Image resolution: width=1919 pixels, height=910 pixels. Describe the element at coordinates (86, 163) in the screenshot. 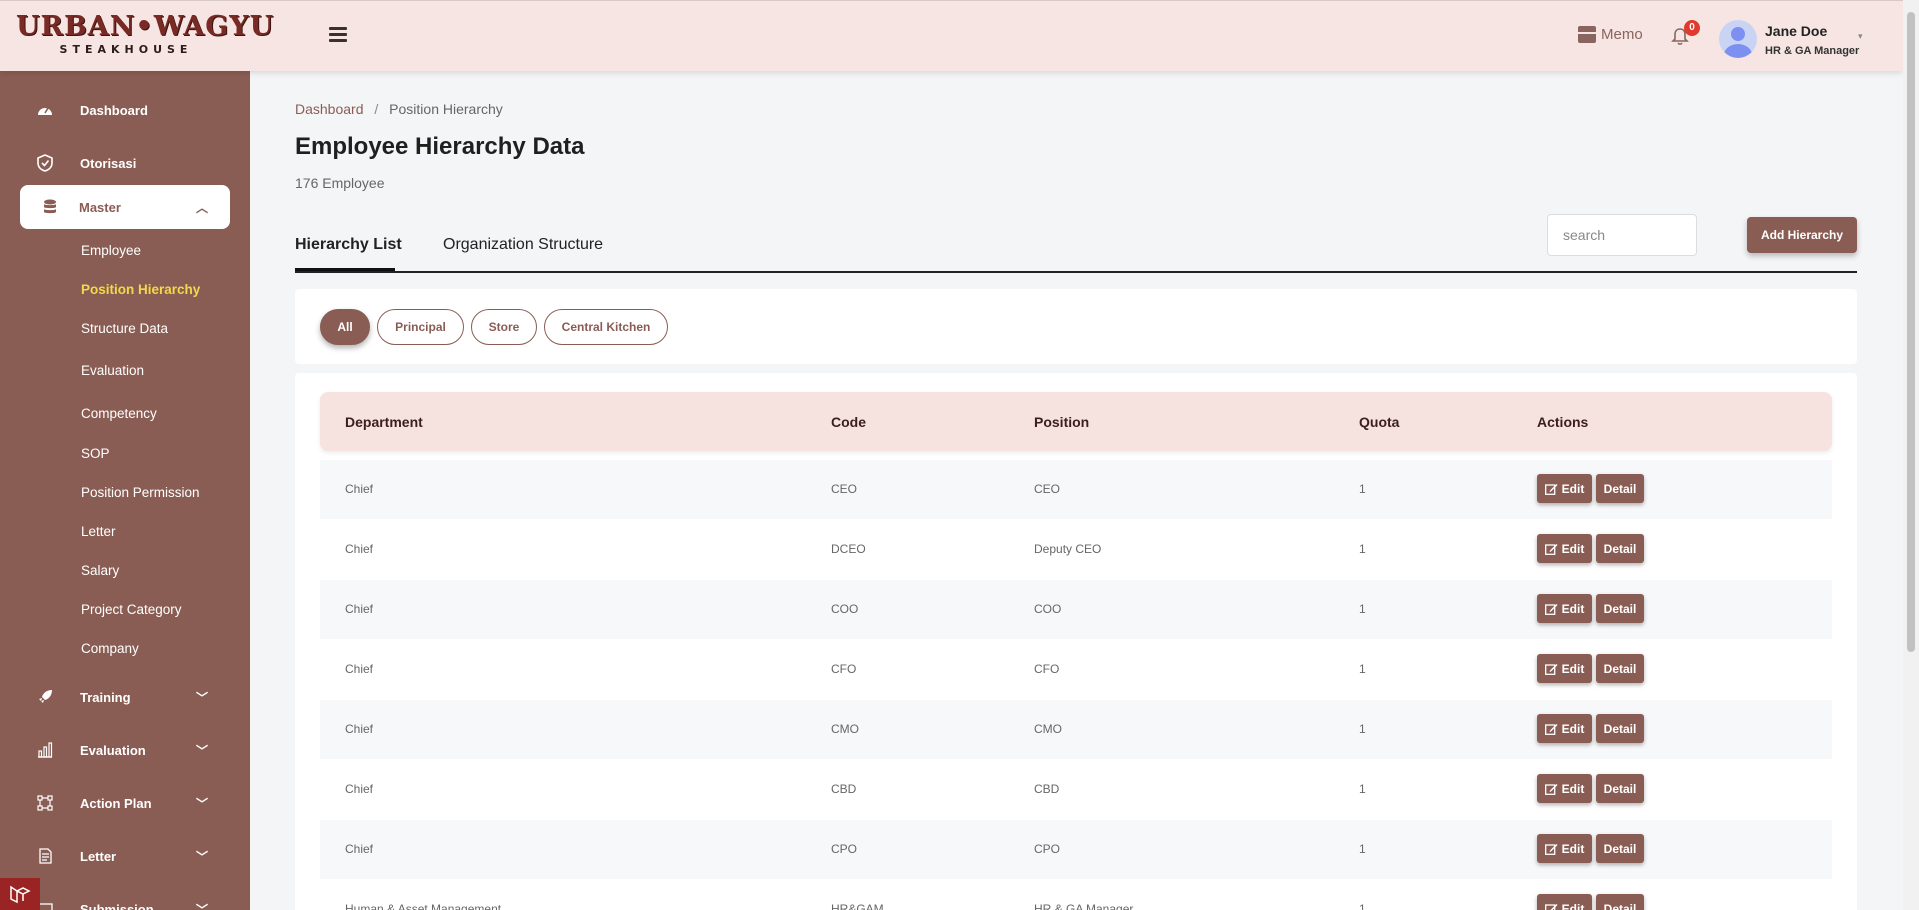

I see `sidebar-item-otorisasi: Otorisasi` at that location.